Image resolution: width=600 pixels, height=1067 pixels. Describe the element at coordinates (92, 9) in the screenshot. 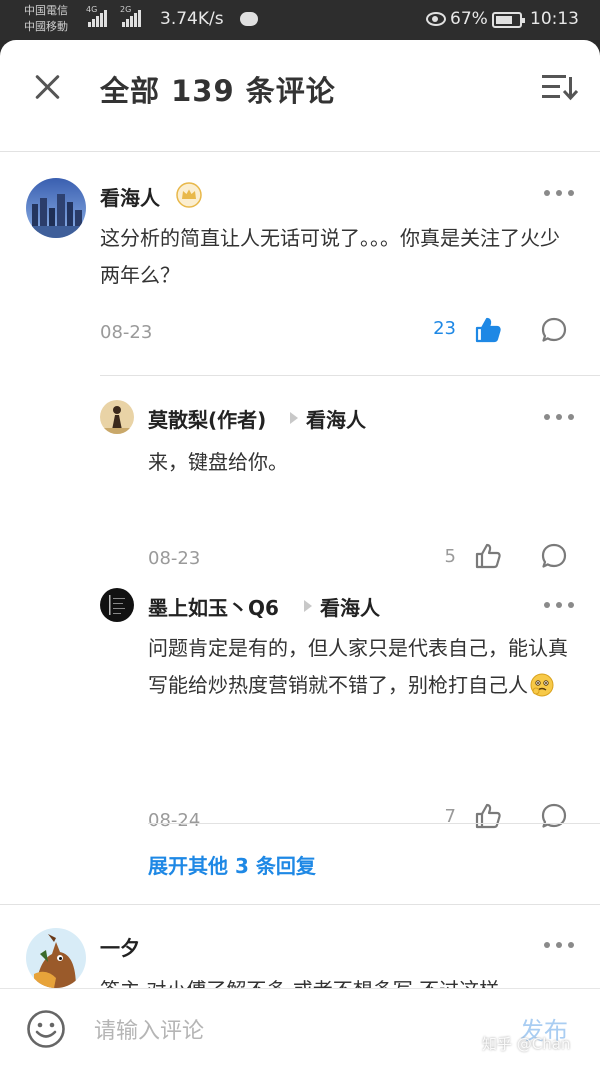

I see `network-type-1: 4G` at that location.